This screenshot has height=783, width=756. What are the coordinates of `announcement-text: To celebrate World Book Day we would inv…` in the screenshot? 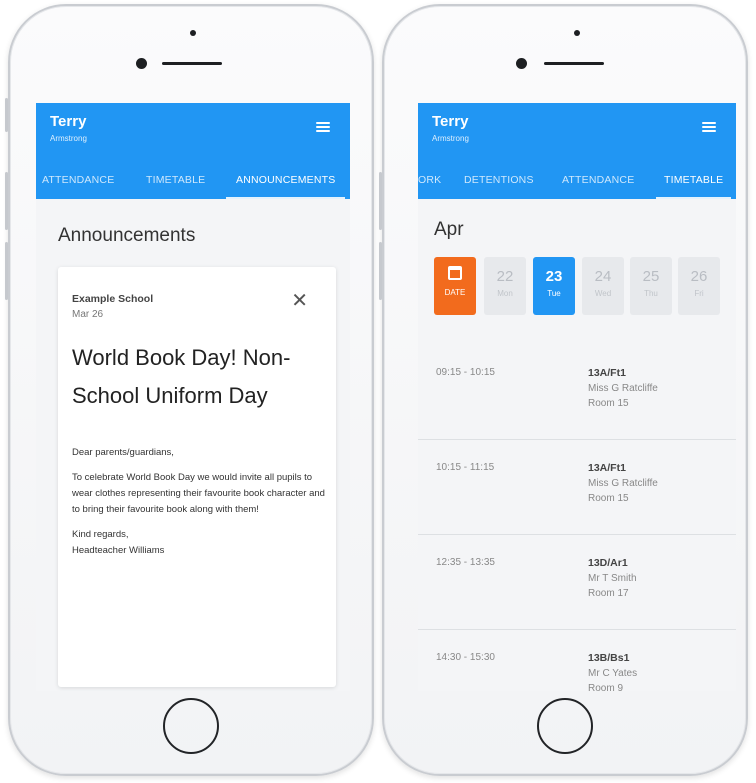 It's located at (198, 493).